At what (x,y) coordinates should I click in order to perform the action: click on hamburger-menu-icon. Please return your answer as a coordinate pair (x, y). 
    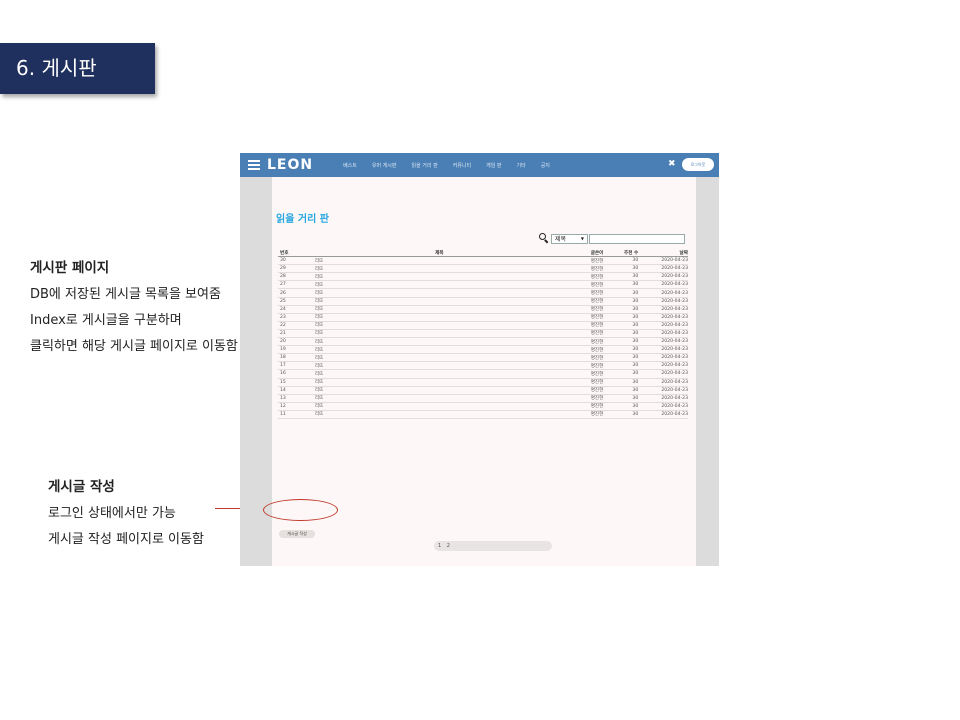
    Looking at the image, I should click on (254, 165).